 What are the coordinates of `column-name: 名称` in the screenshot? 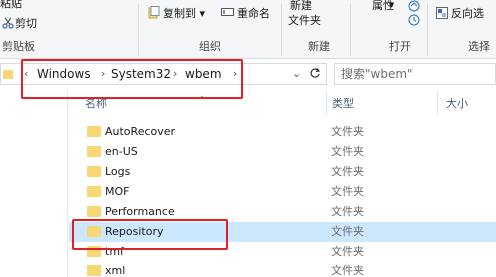 It's located at (96, 103).